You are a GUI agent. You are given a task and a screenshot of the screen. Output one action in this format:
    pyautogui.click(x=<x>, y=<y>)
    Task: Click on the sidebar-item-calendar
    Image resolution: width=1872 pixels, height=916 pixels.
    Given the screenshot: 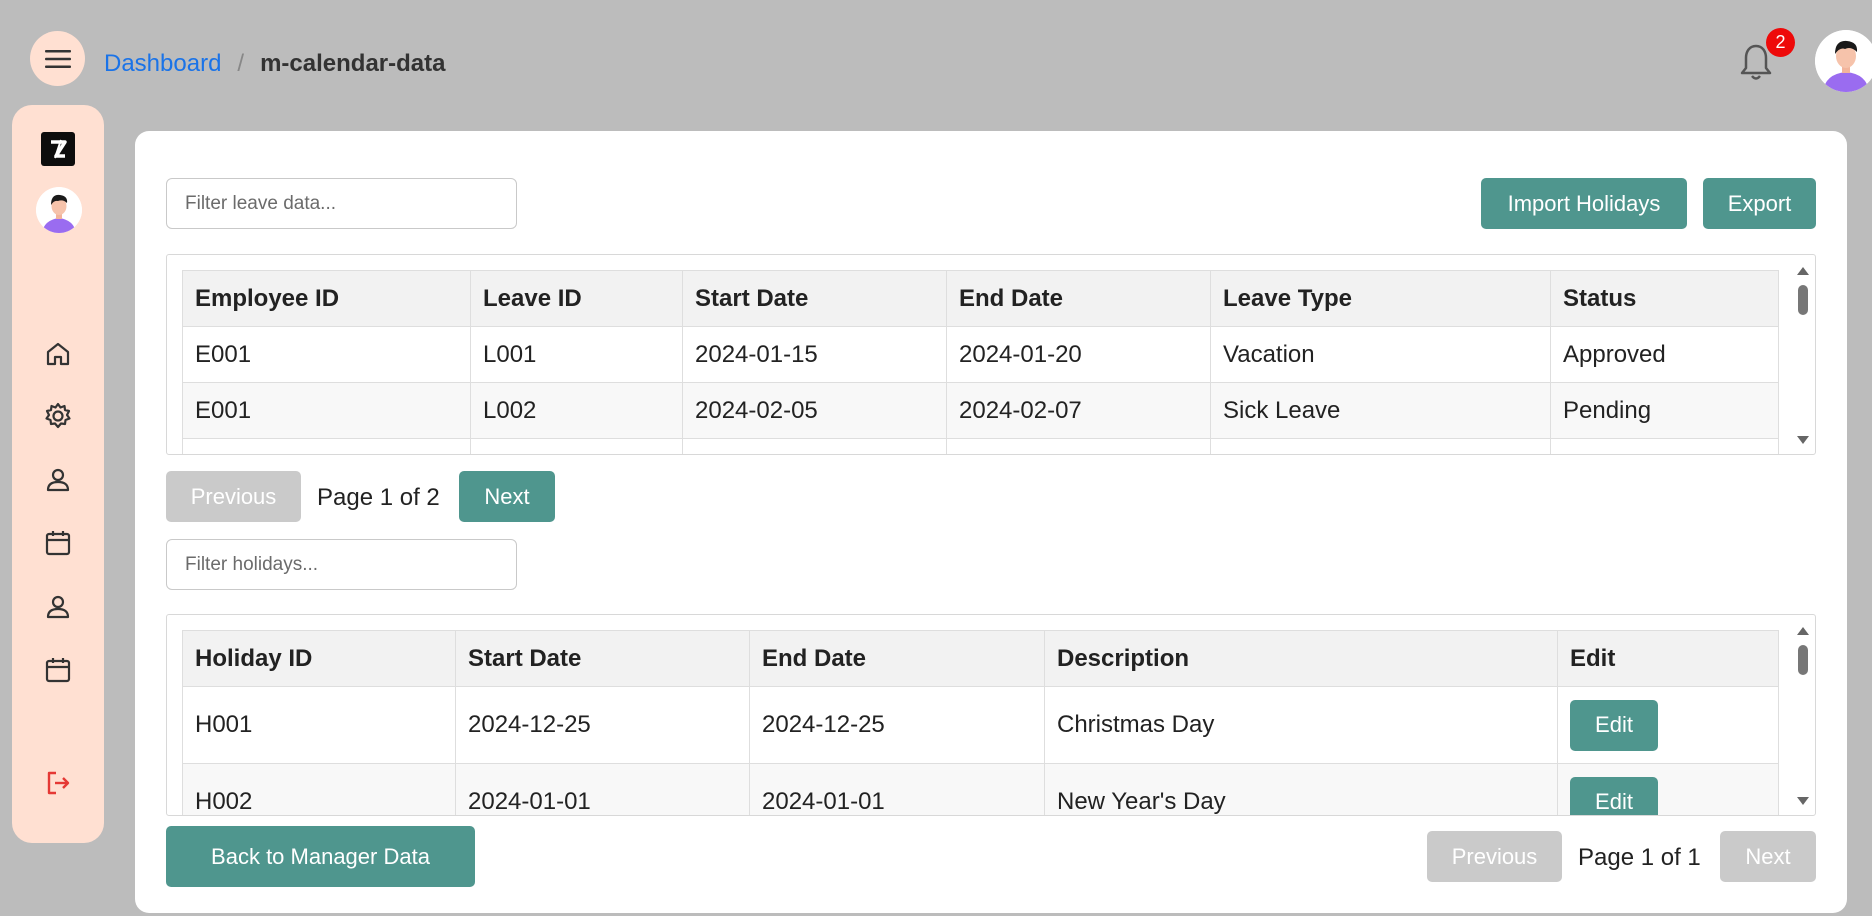 What is the action you would take?
    pyautogui.click(x=58, y=543)
    